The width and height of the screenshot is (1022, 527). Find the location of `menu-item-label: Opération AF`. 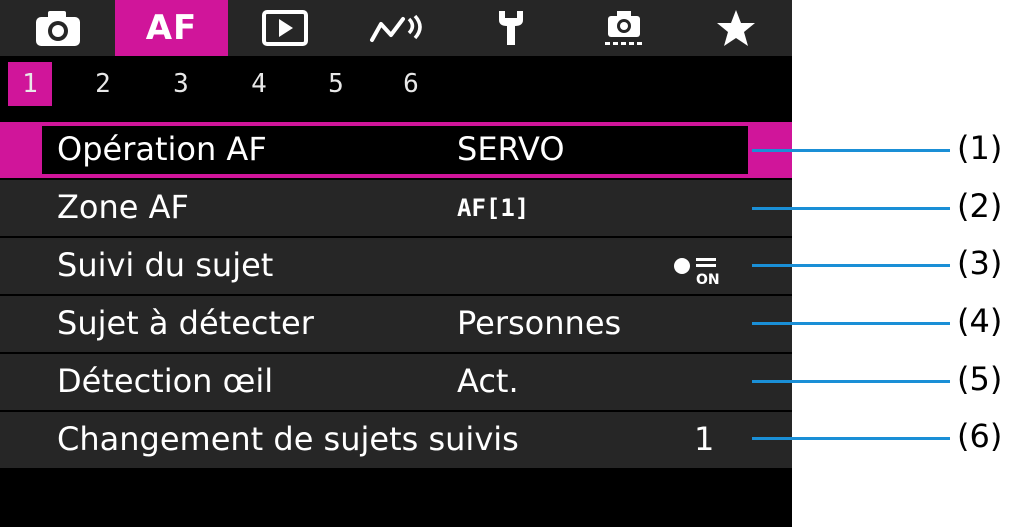

menu-item-label: Opération AF is located at coordinates (162, 149).